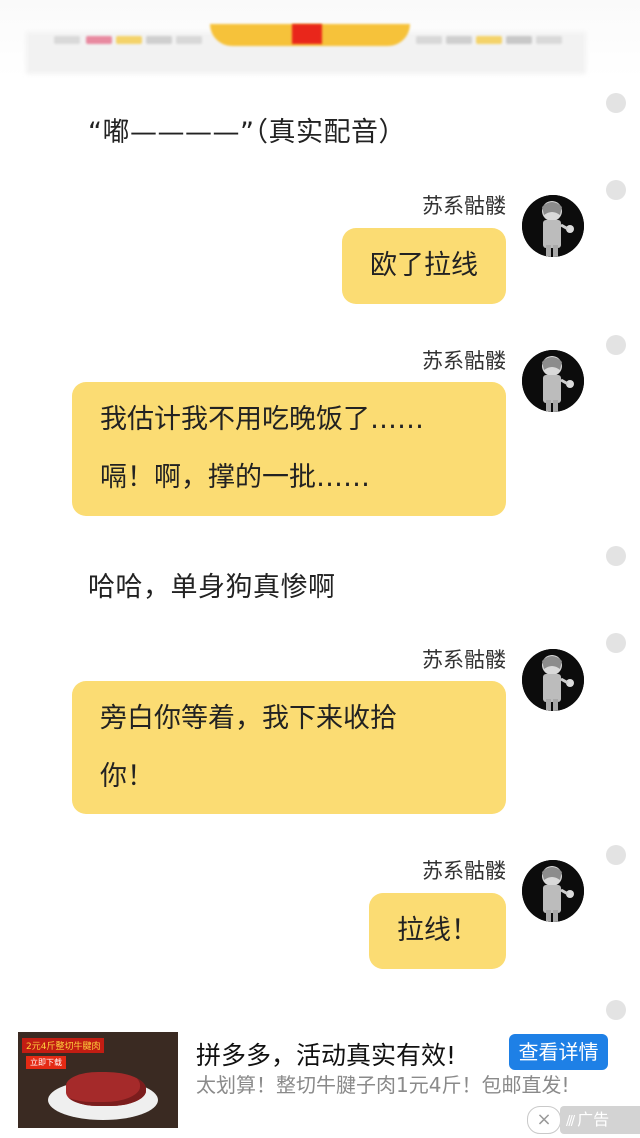 This screenshot has width=640, height=1138. Describe the element at coordinates (326, 1054) in the screenshot. I see `ad-title: 拼多多，活动真实有效!` at that location.